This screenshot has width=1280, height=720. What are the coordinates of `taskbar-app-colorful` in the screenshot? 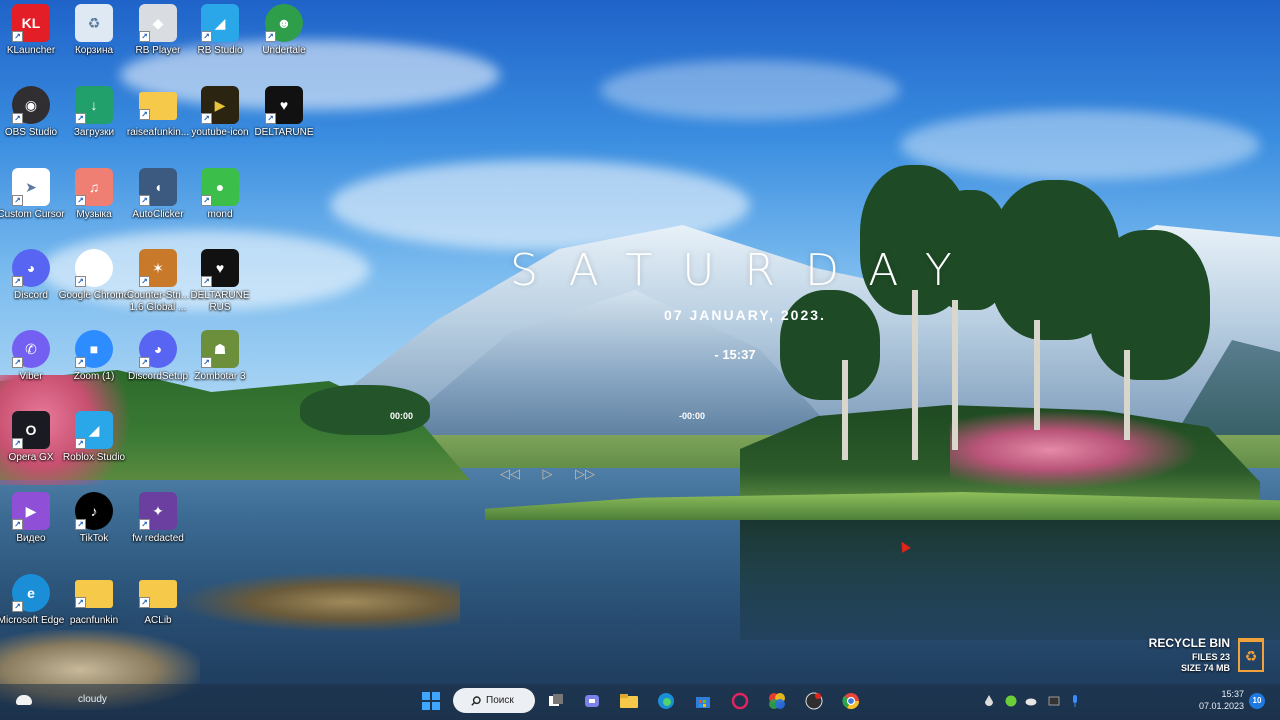 It's located at (777, 701).